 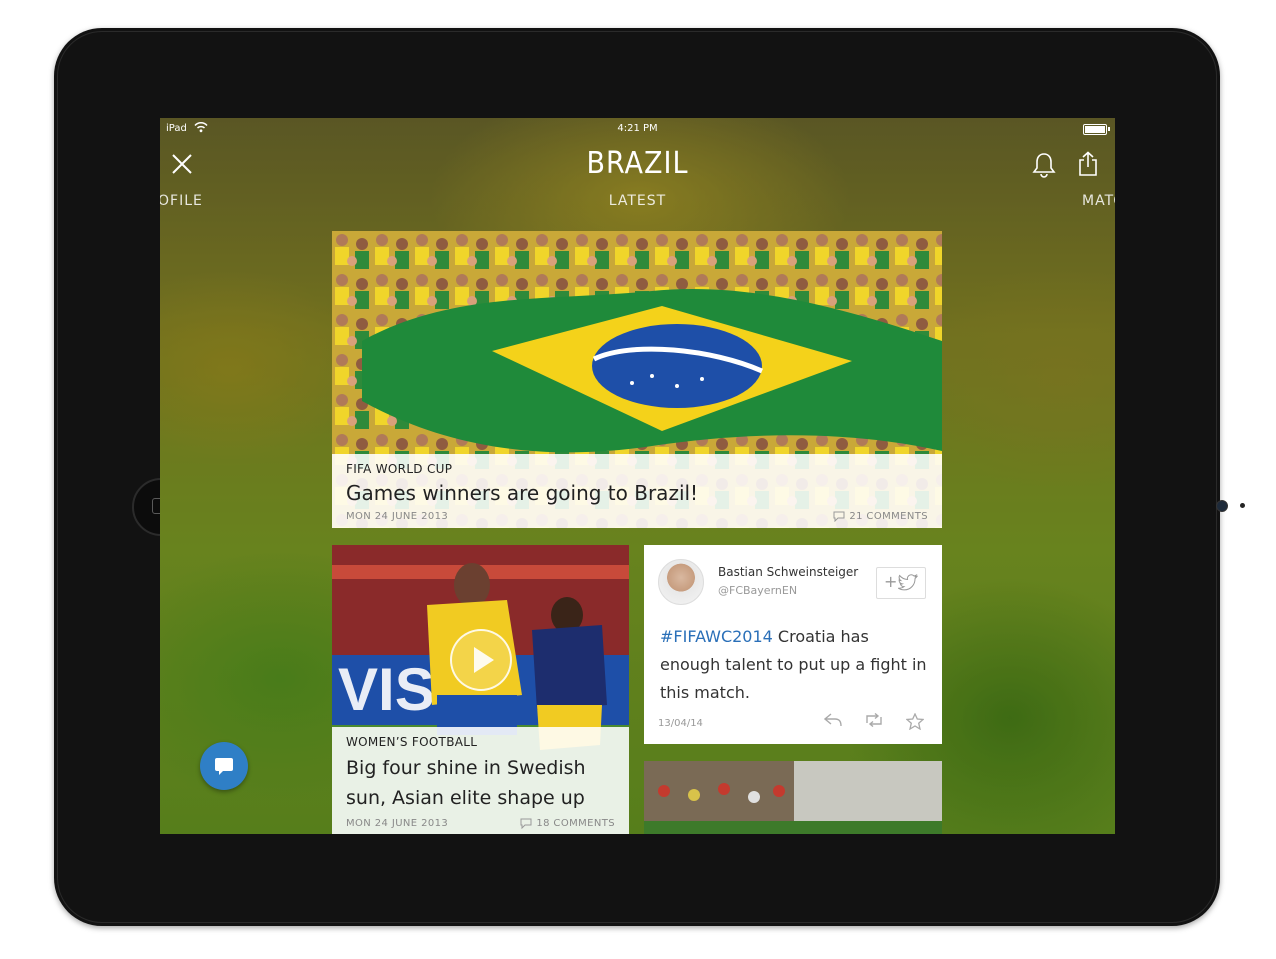 I want to click on favorite-star-icon, so click(x=915, y=721).